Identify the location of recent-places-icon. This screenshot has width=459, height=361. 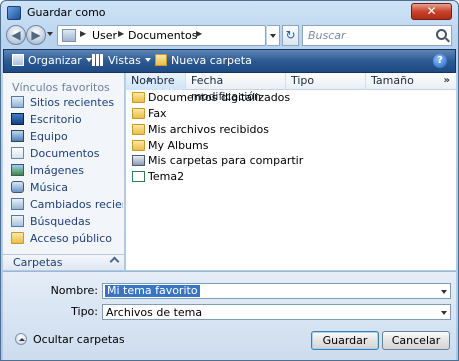
(17, 102).